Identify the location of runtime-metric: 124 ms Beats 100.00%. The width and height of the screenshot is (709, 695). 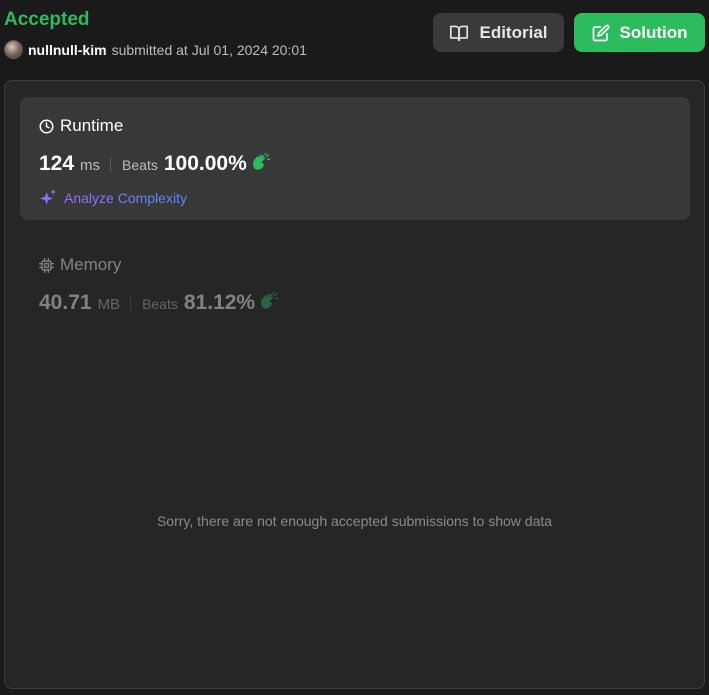
(155, 164).